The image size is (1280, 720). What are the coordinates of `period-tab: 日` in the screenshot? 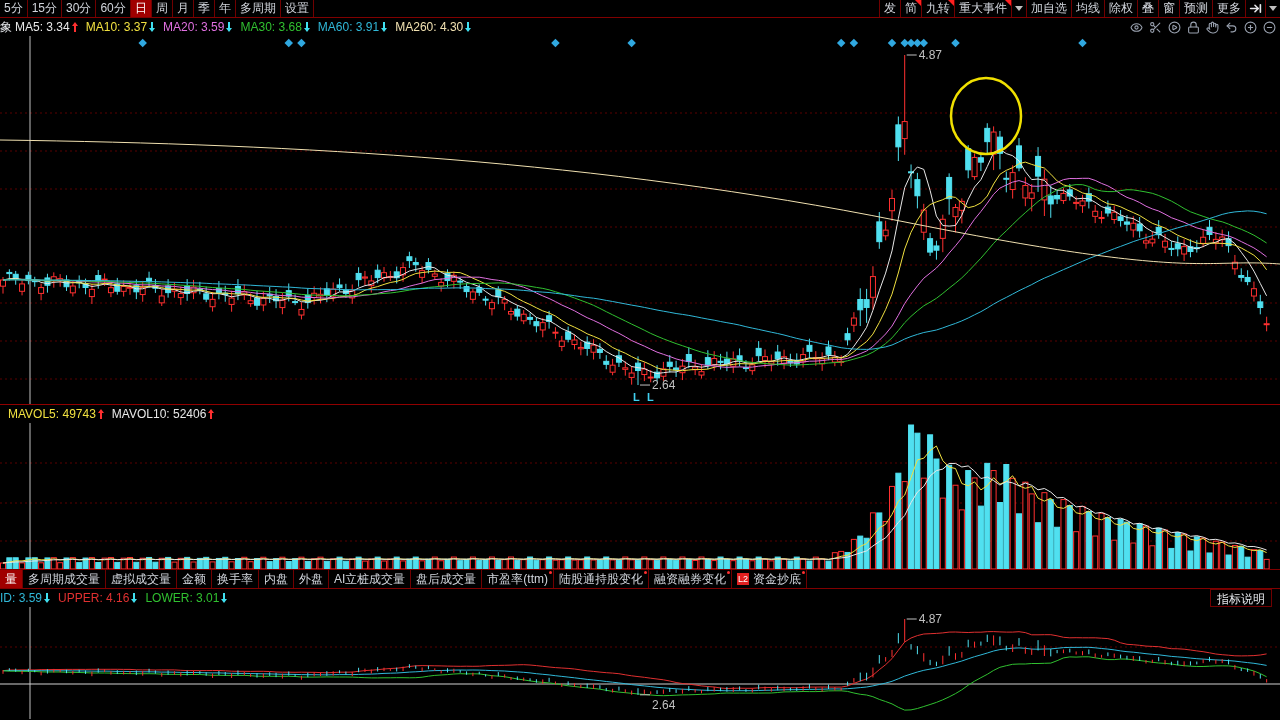 It's located at (141, 8).